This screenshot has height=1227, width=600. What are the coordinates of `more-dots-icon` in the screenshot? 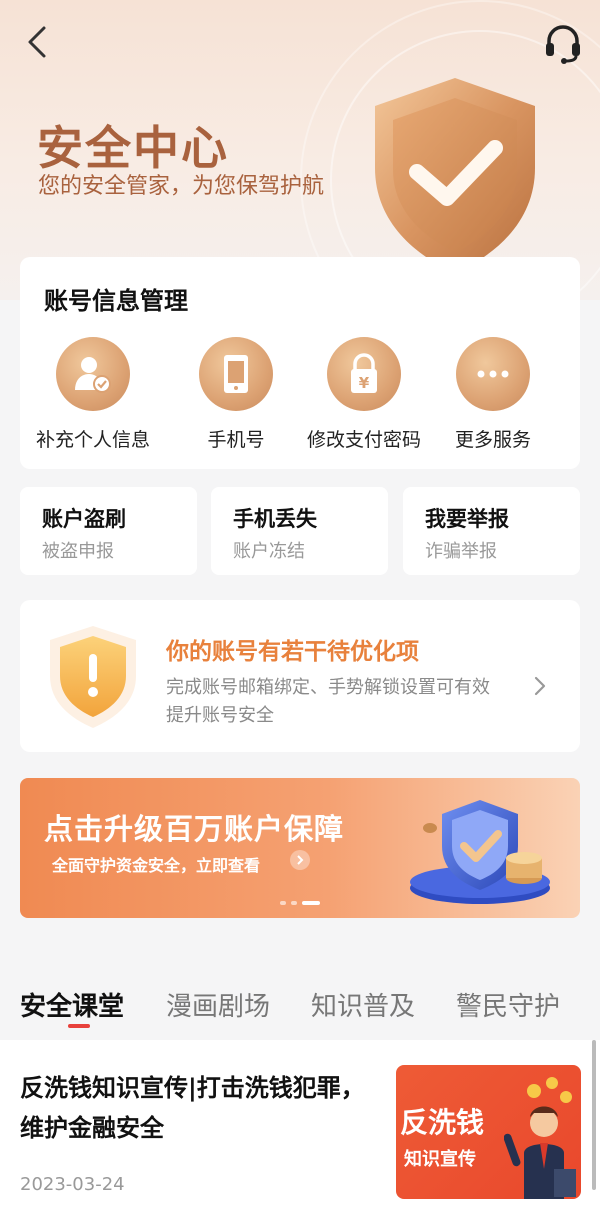 It's located at (493, 374).